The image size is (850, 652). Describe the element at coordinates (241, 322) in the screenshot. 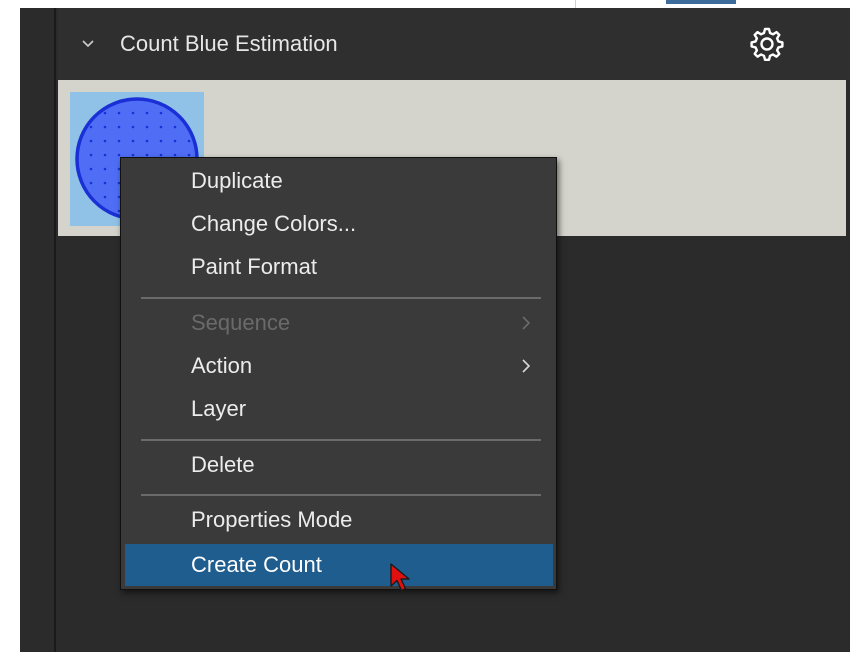

I see `menu-item-label: Sequence` at that location.